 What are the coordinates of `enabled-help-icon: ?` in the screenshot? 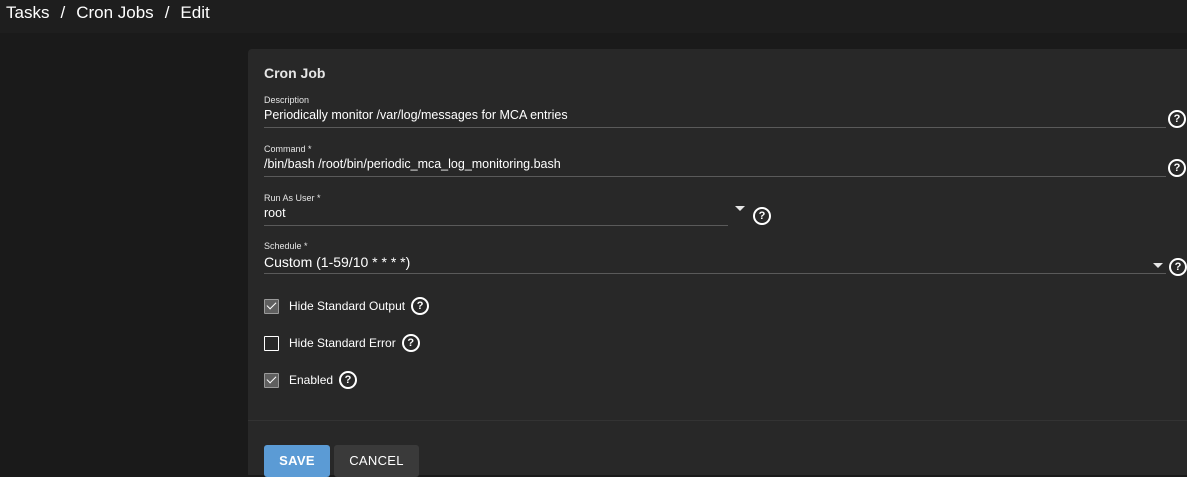 It's located at (348, 380).